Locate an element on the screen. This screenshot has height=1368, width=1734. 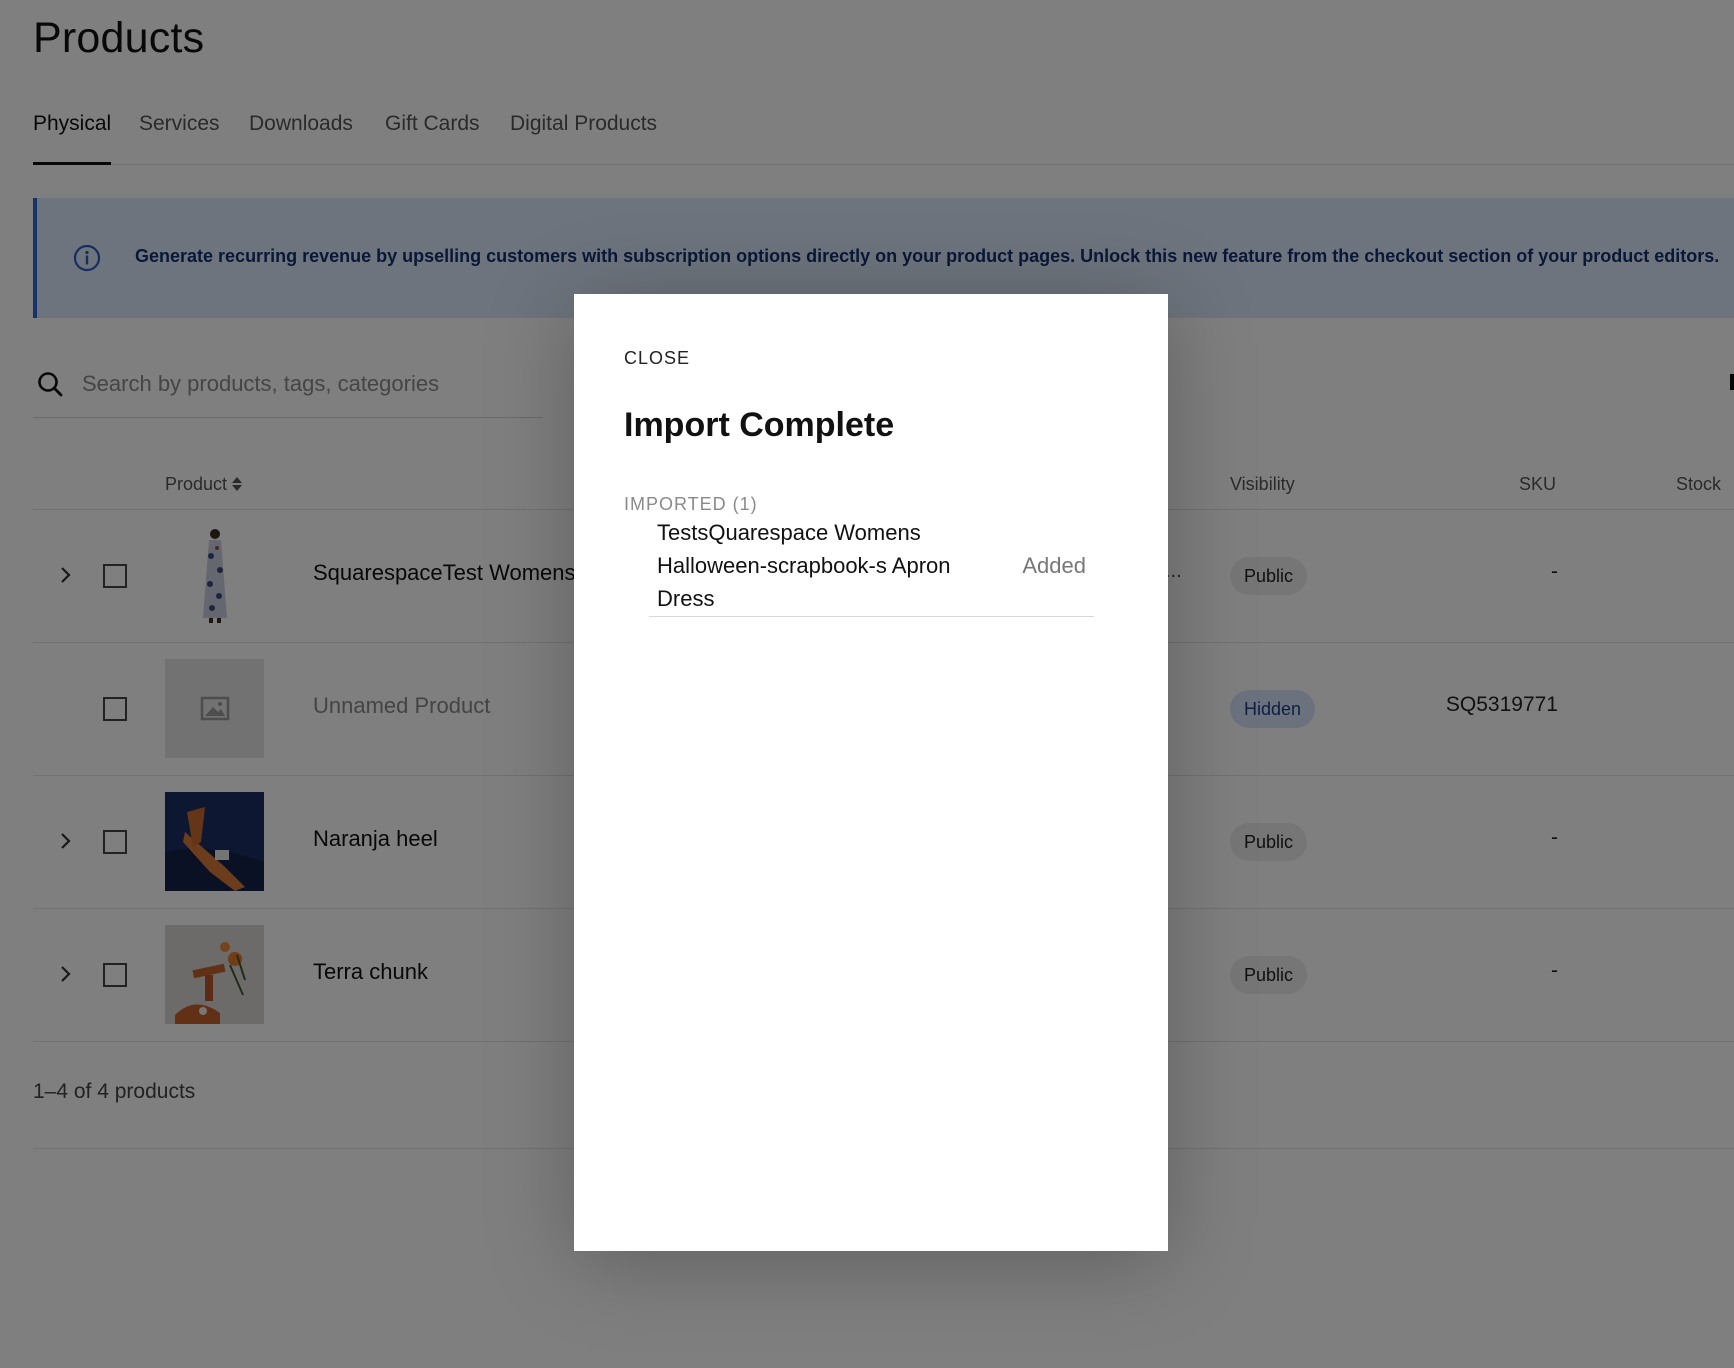
close-button: CLOSE is located at coordinates (657, 358).